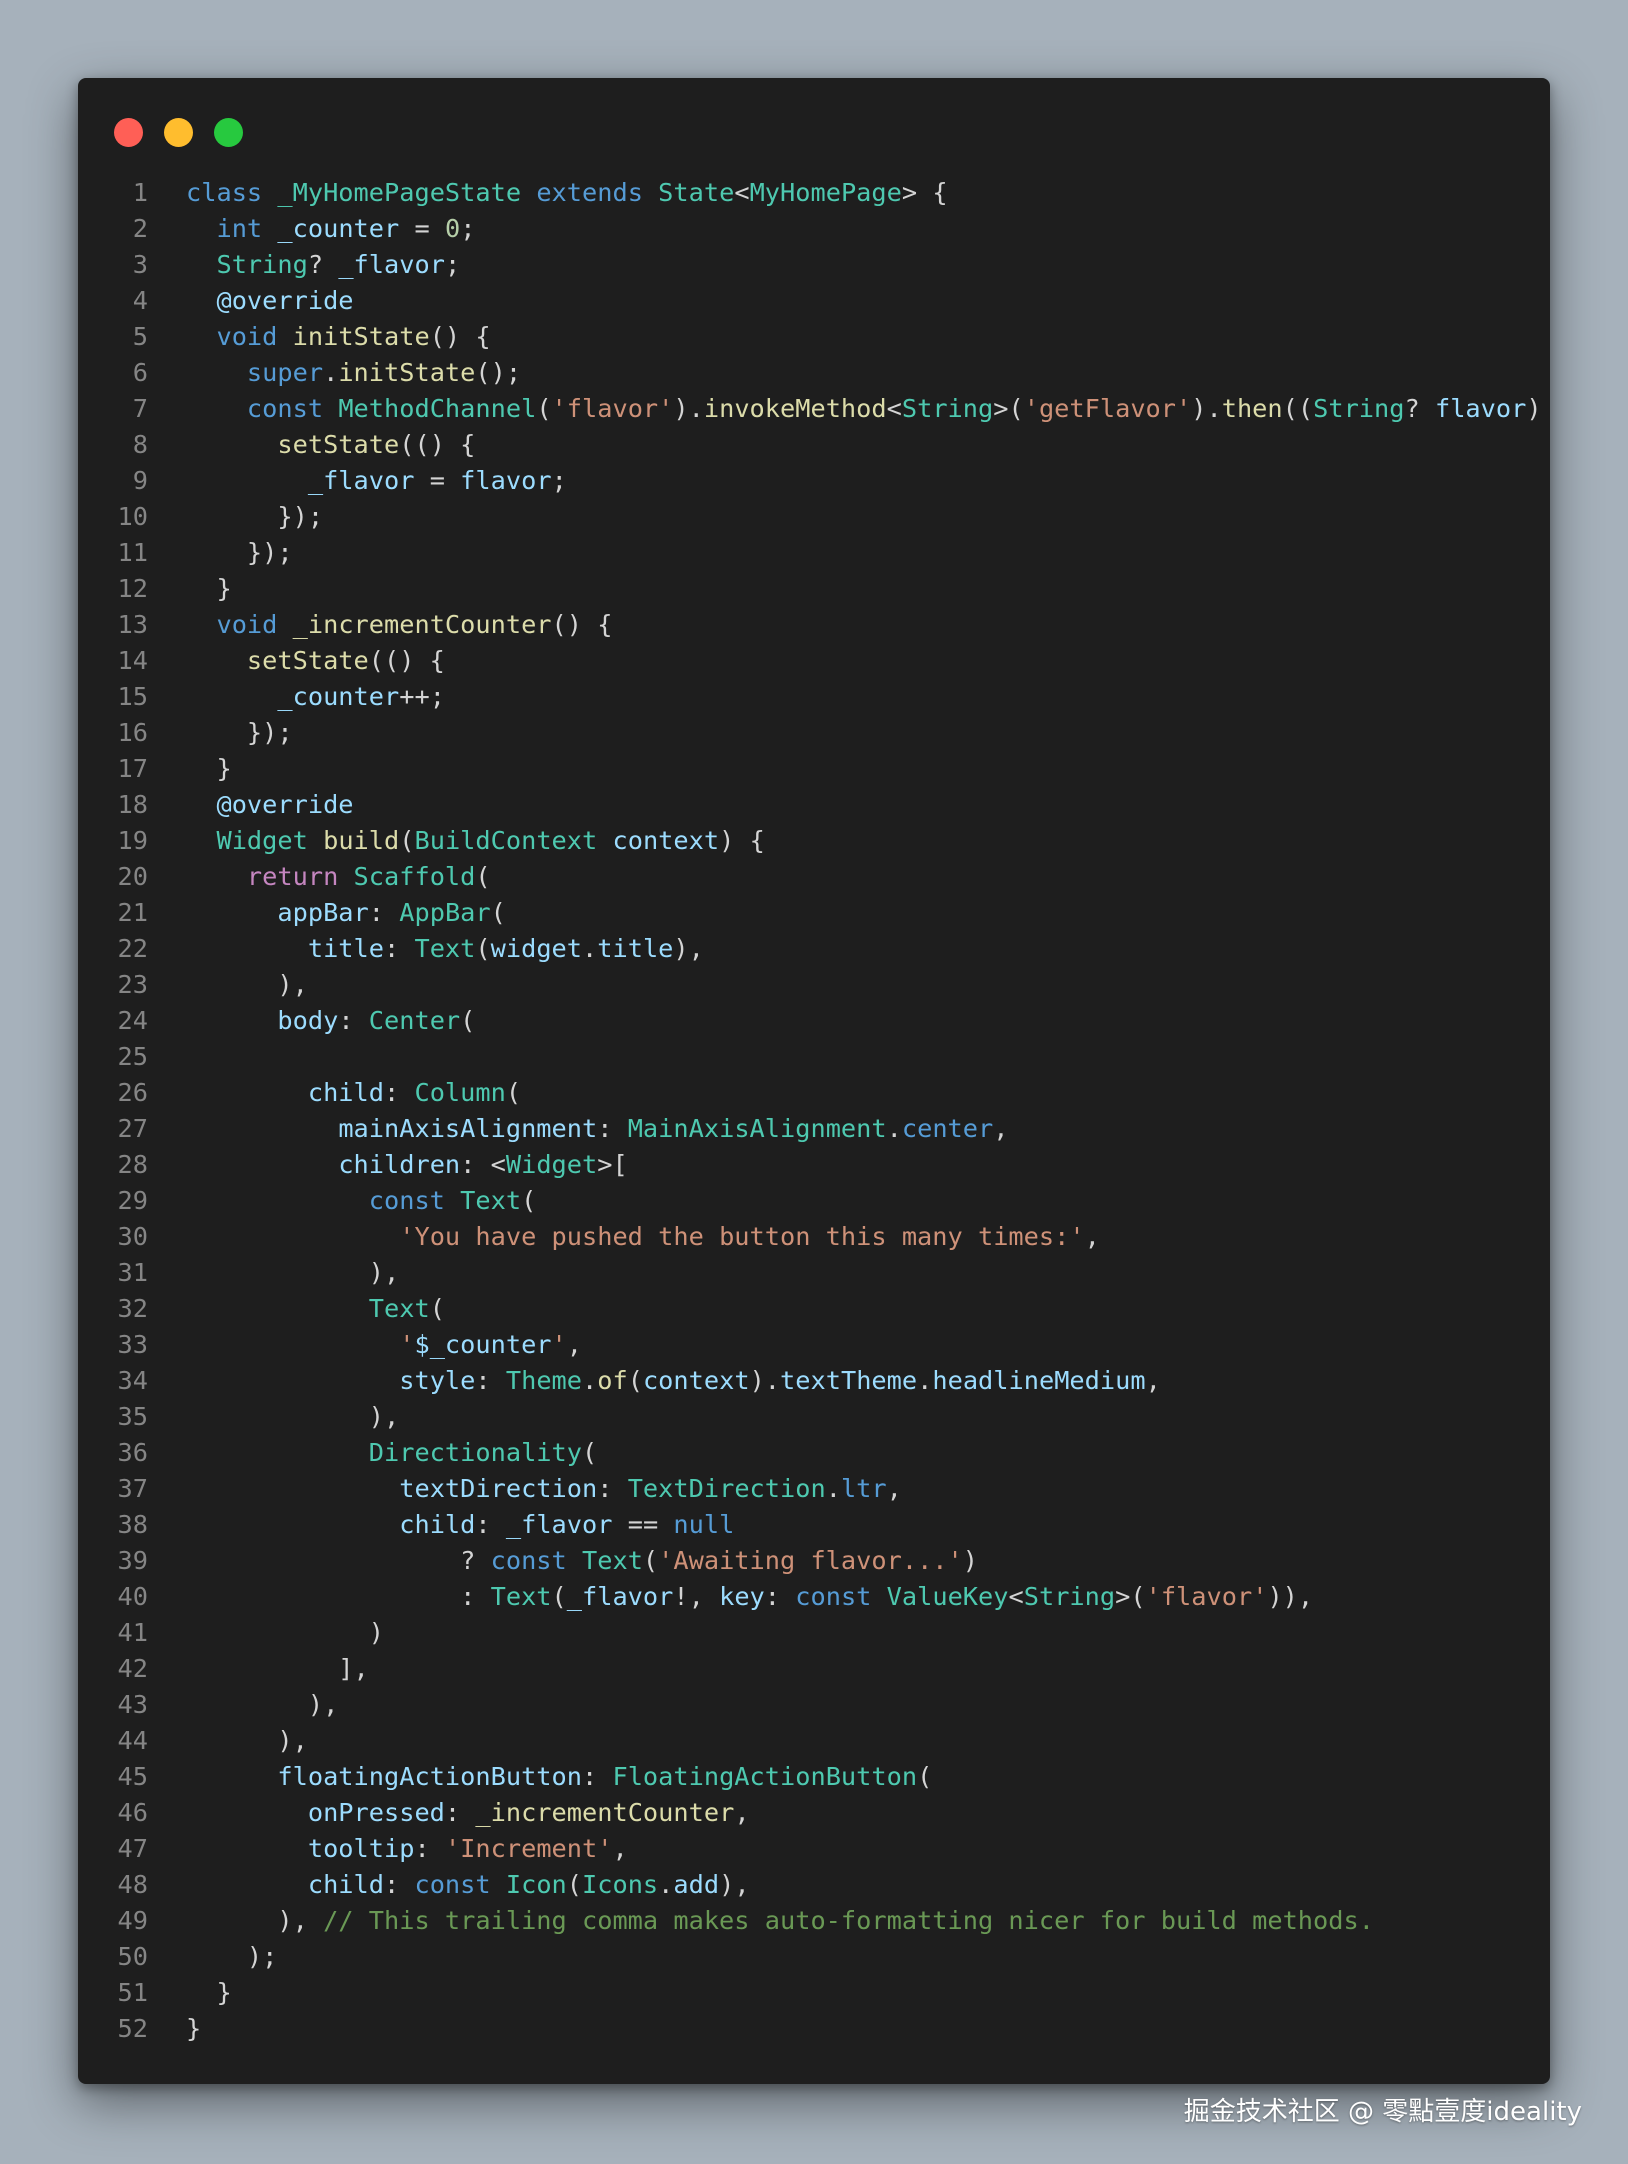  Describe the element at coordinates (132, 1956) in the screenshot. I see `line-number: 50` at that location.